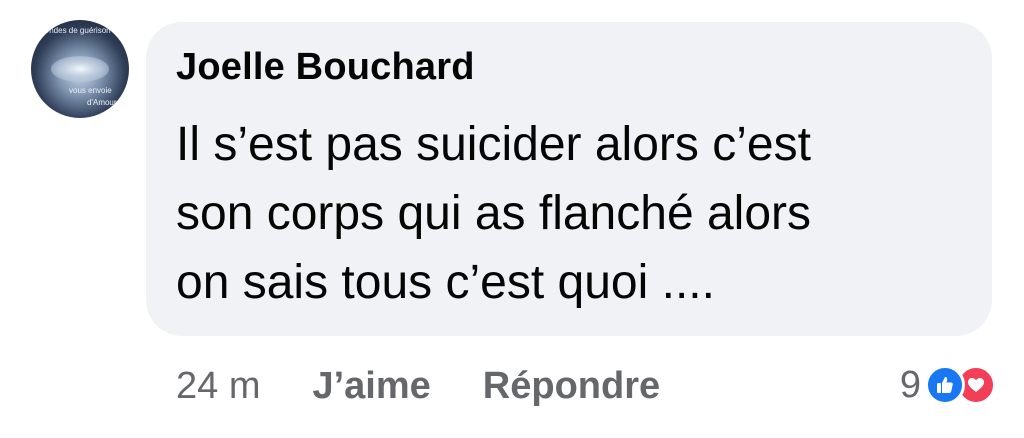 The image size is (1024, 438). Describe the element at coordinates (910, 384) in the screenshot. I see `reaction-count: 9` at that location.